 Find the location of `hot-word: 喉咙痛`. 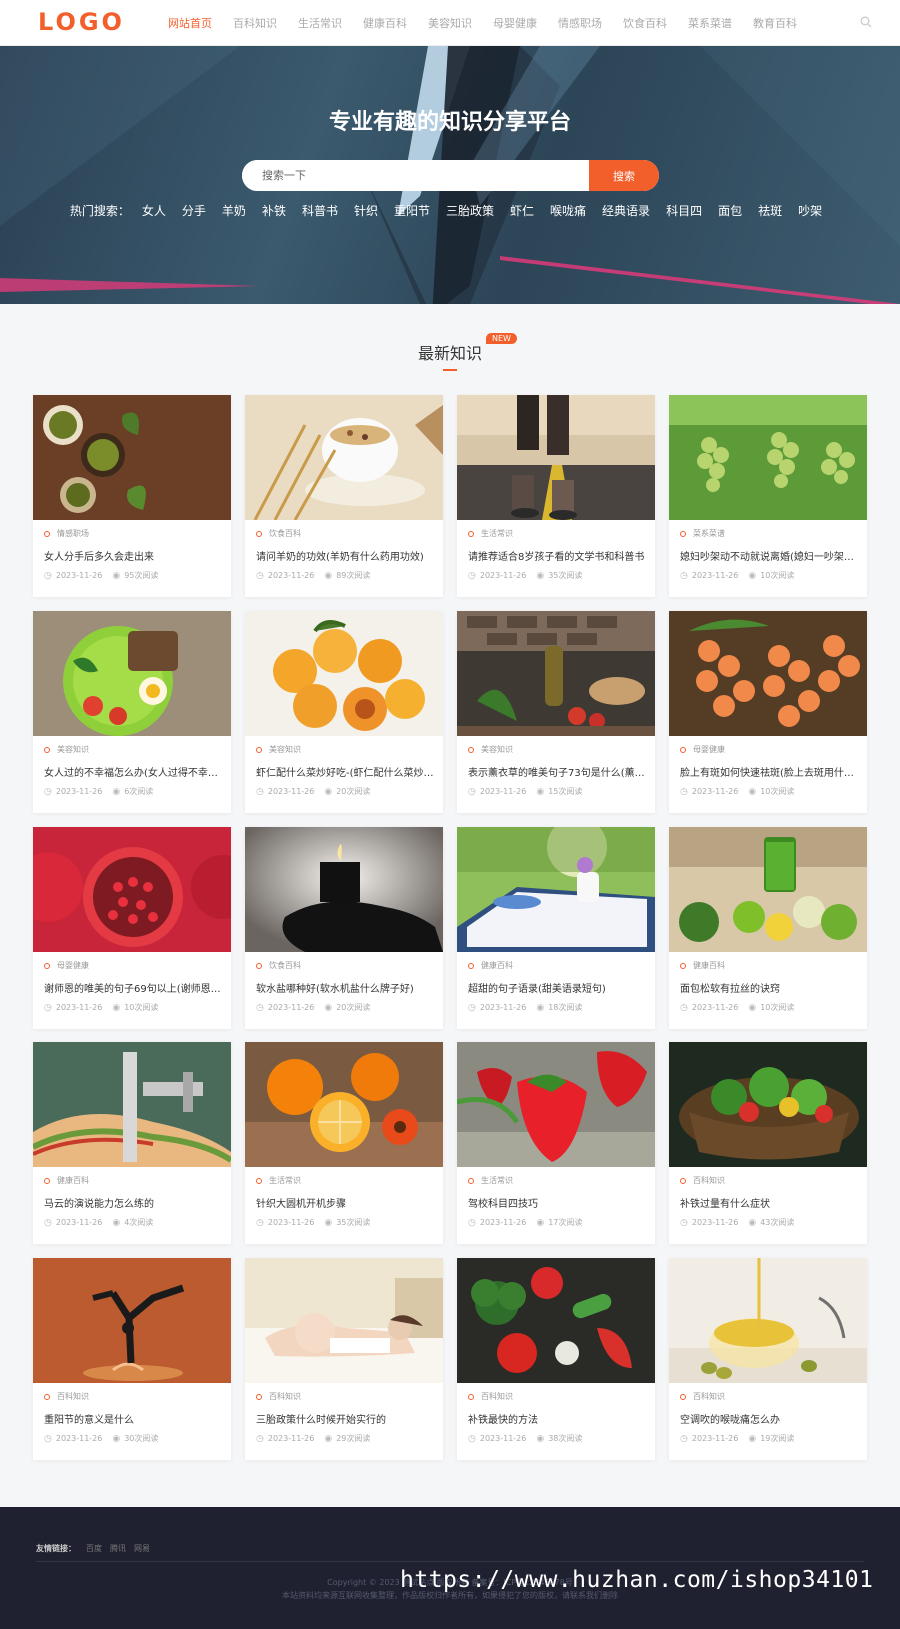

hot-word: 喉咙痛 is located at coordinates (568, 210).